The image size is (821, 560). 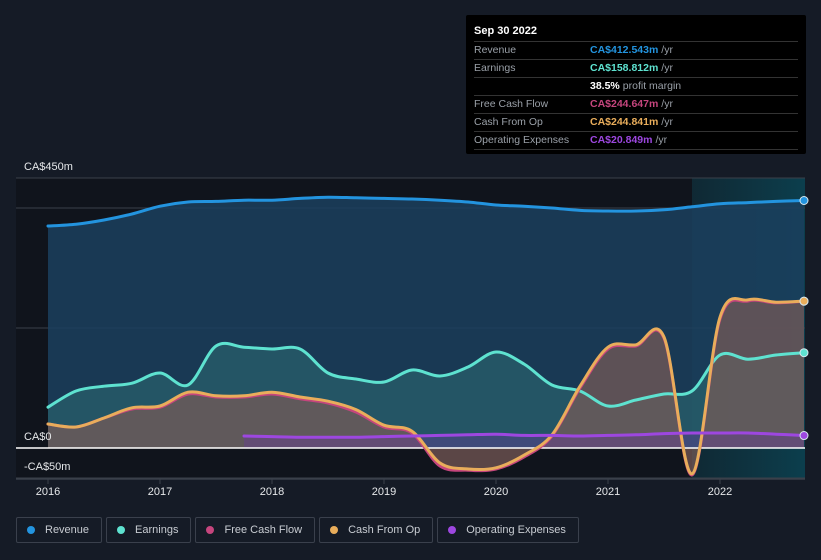 What do you see at coordinates (157, 530) in the screenshot?
I see `legend-label: Earnings` at bounding box center [157, 530].